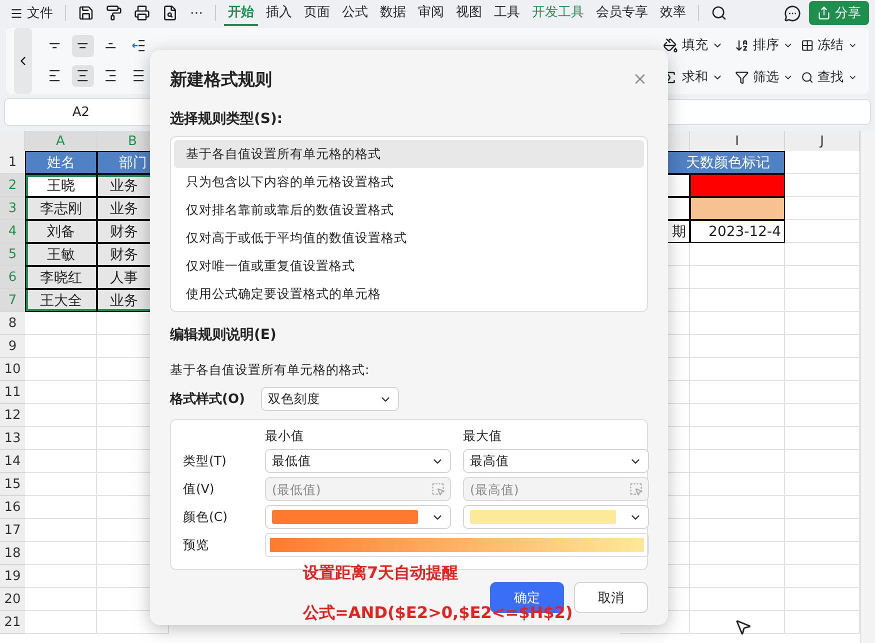 This screenshot has width=875, height=643. I want to click on row-header: 19, so click(12, 576).